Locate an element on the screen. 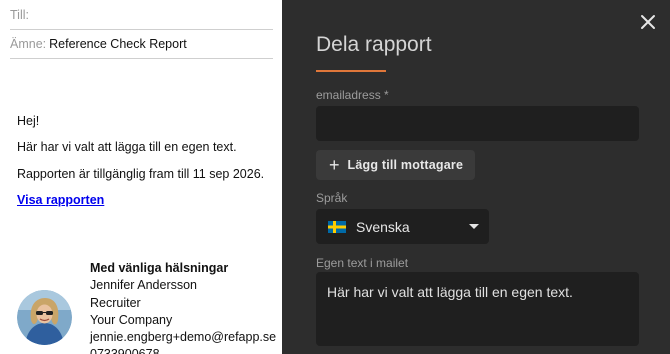  to-label: Till: is located at coordinates (19, 15).